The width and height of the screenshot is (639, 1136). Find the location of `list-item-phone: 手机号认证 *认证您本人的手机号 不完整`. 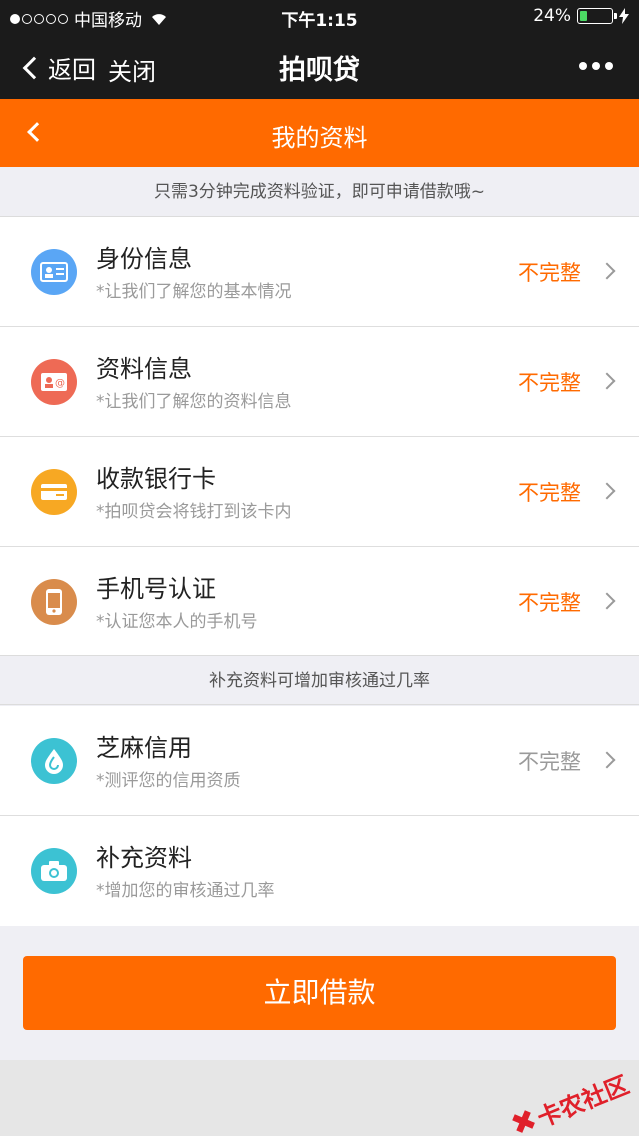

list-item-phone: 手机号认证 *认证您本人的手机号 不完整 is located at coordinates (319, 602).